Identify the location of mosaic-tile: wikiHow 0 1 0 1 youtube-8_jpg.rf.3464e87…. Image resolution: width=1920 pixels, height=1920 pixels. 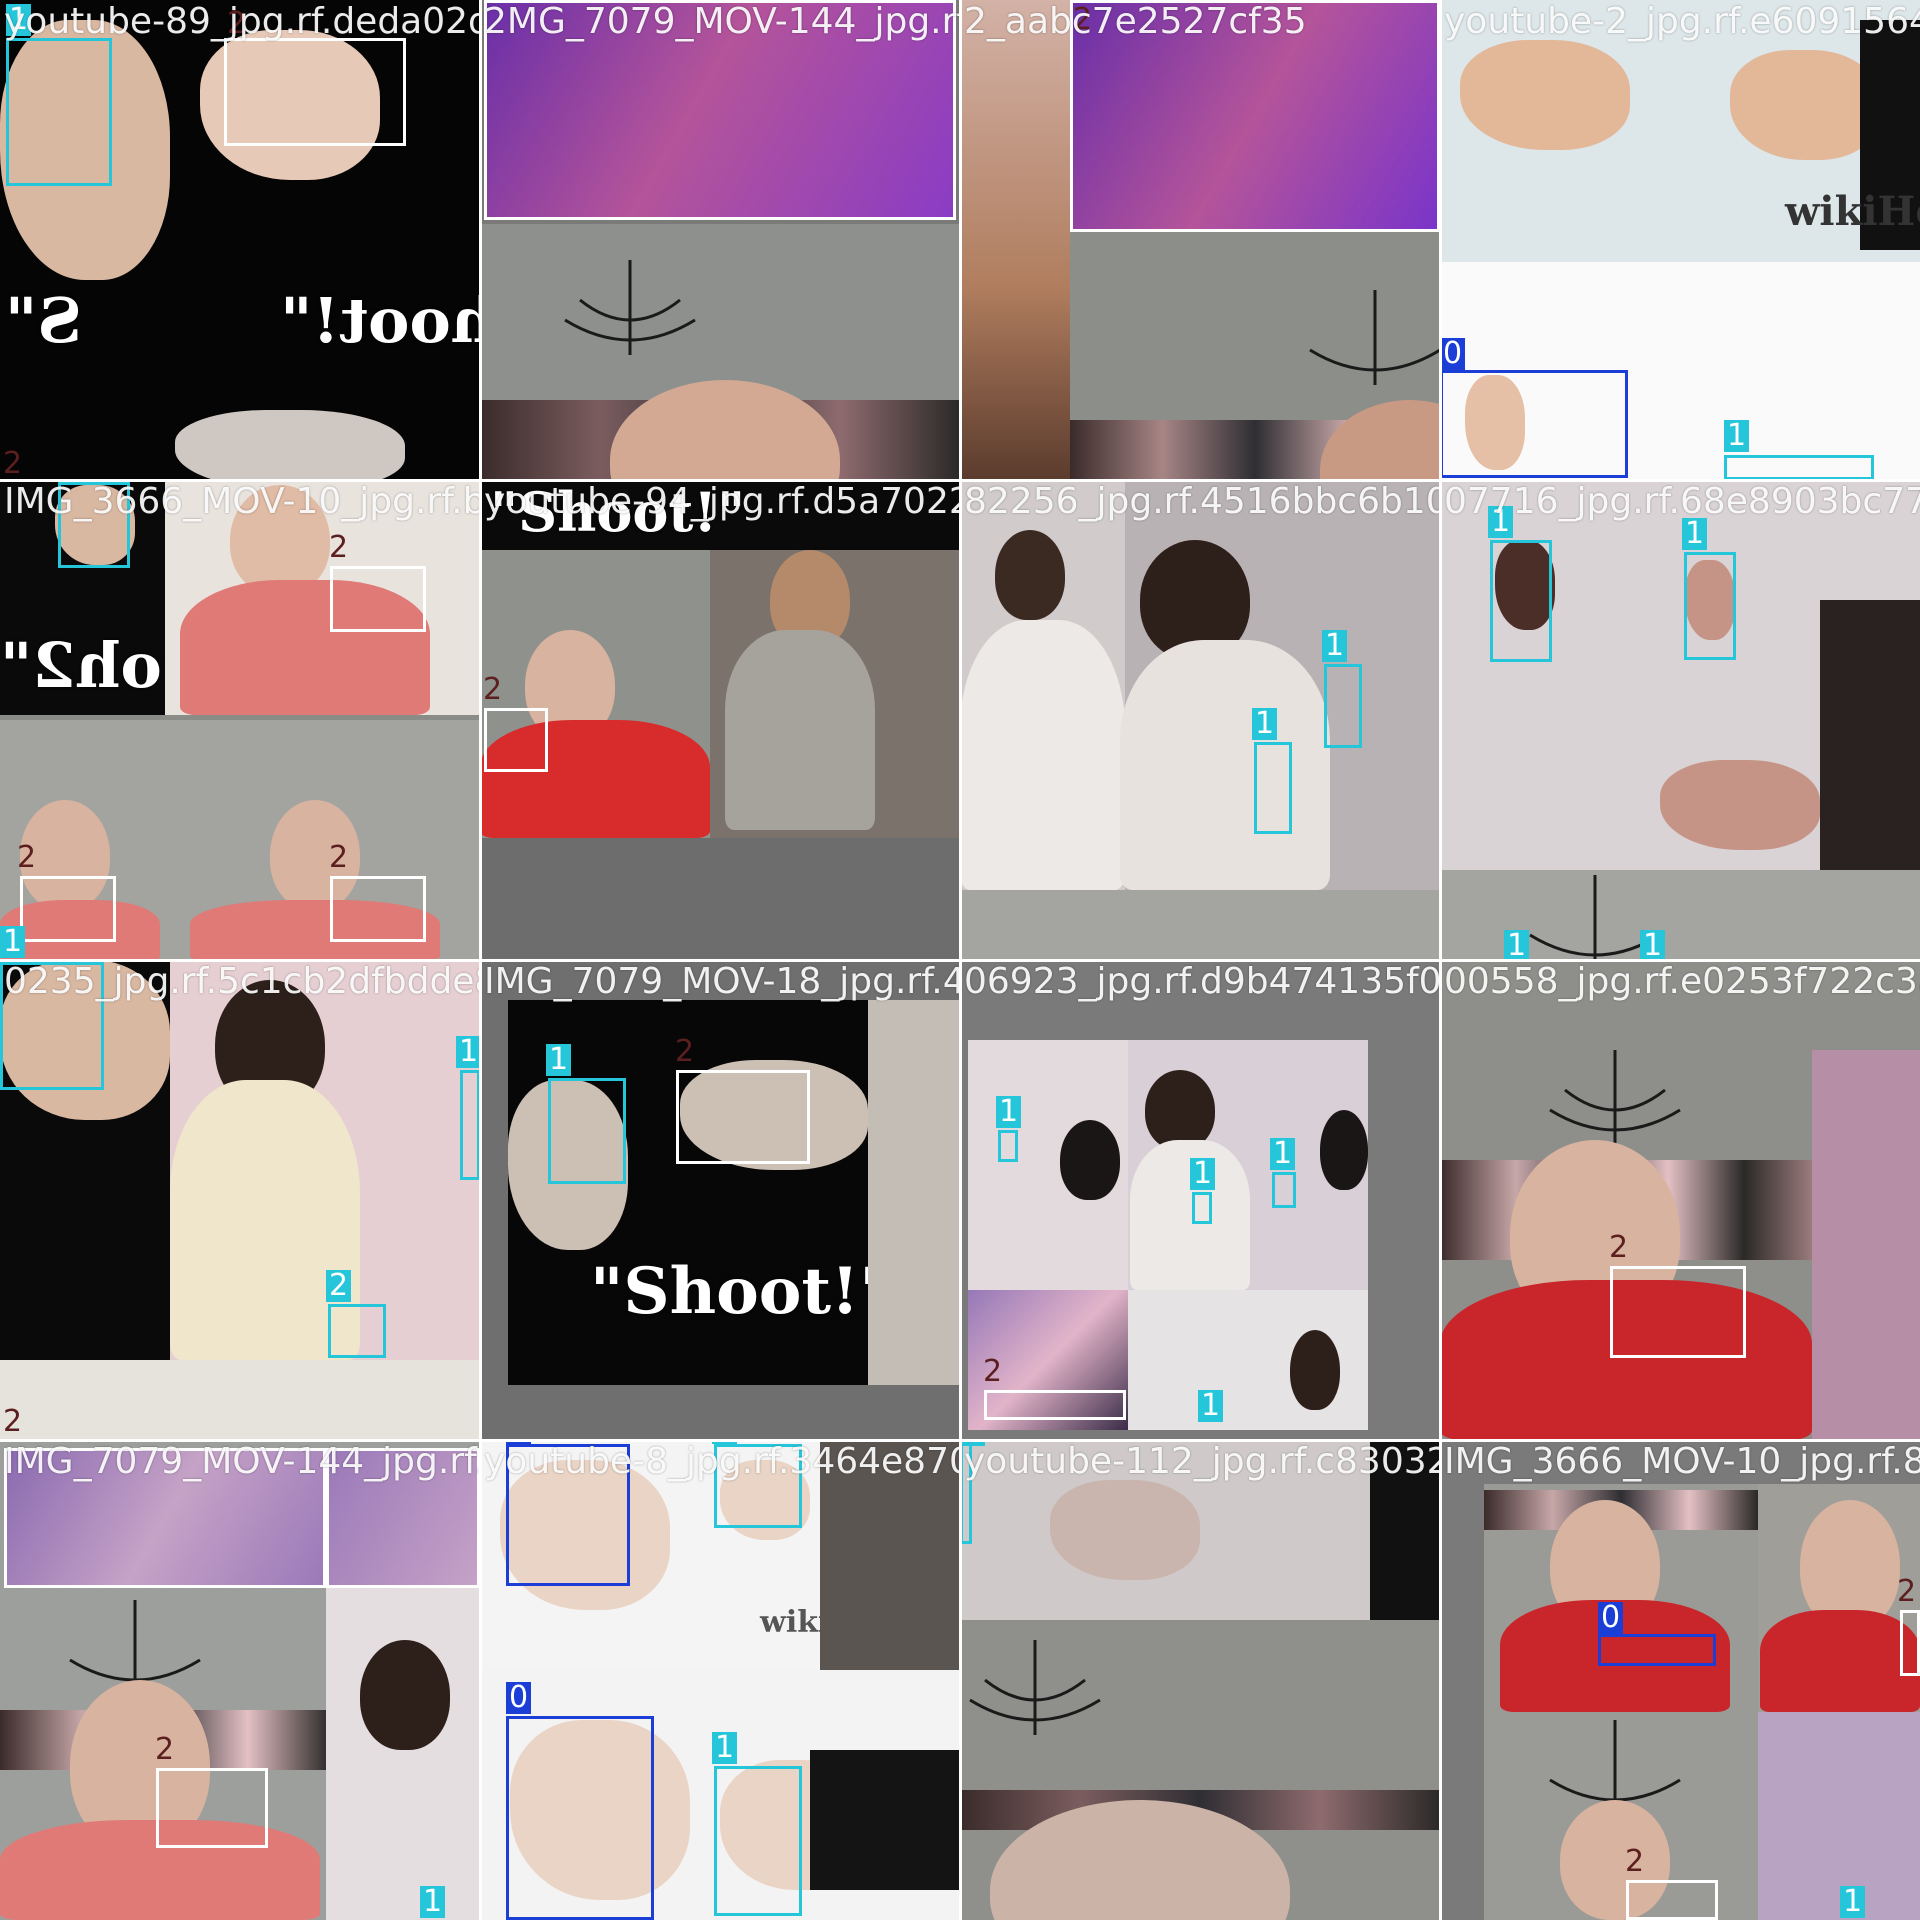
(720, 1680).